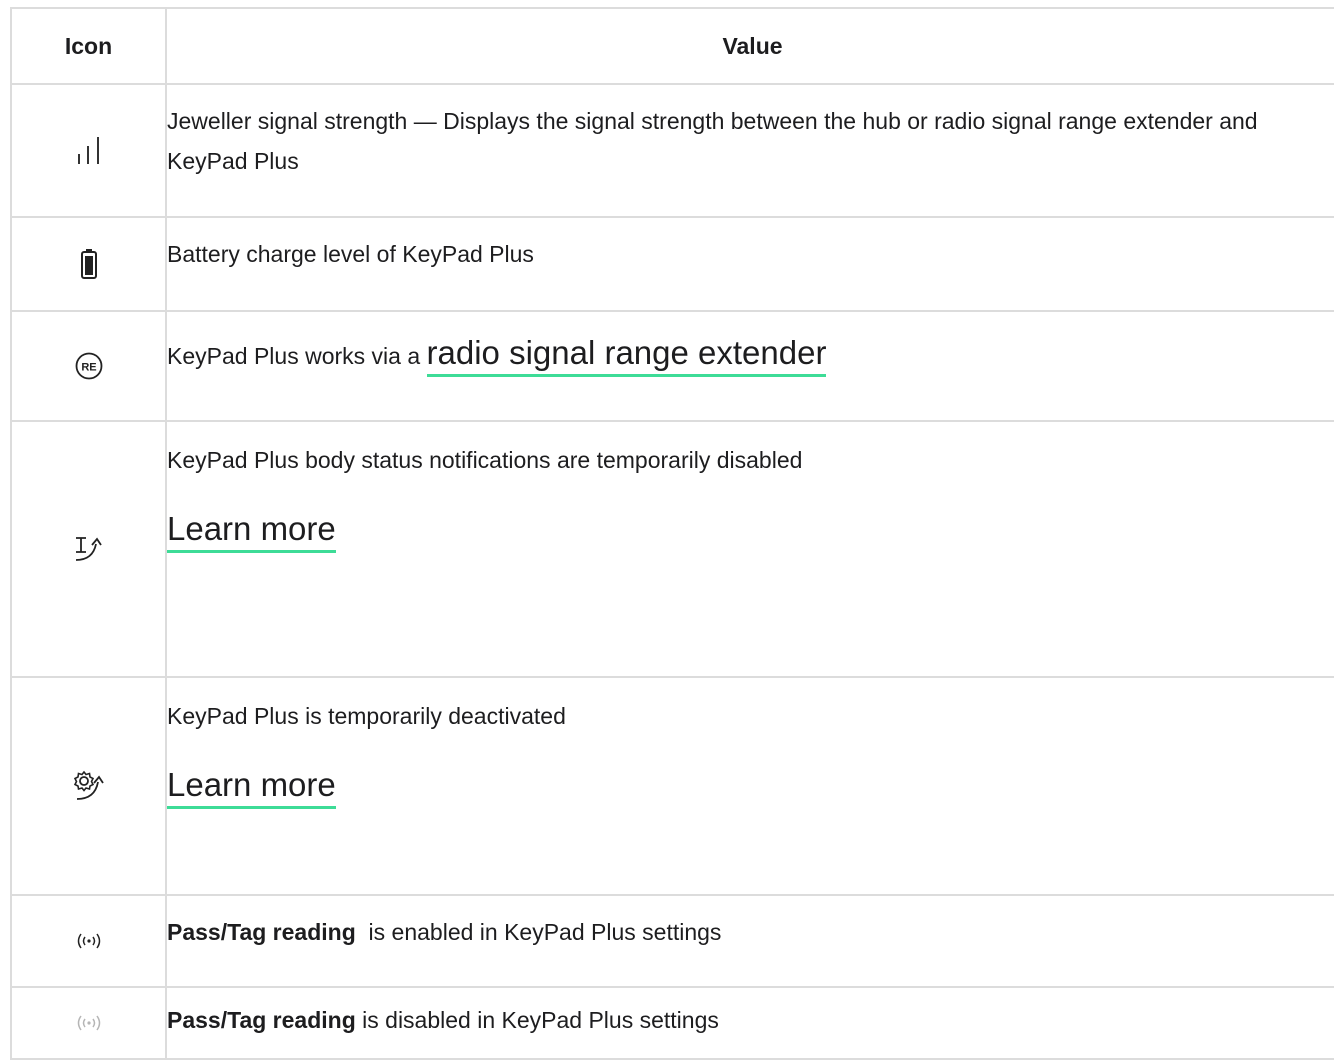 The image size is (1334, 1060). I want to click on pass-tag-enabled-icon, so click(89, 940).